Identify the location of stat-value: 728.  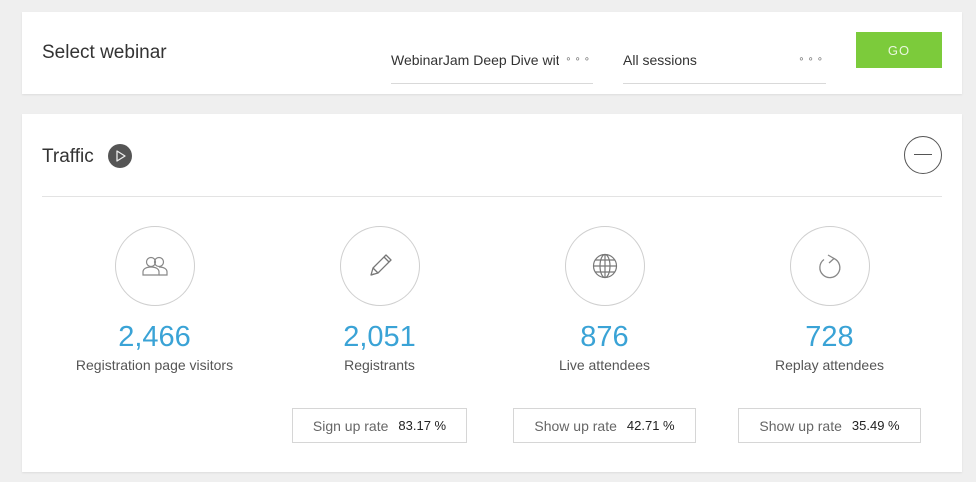
(829, 337).